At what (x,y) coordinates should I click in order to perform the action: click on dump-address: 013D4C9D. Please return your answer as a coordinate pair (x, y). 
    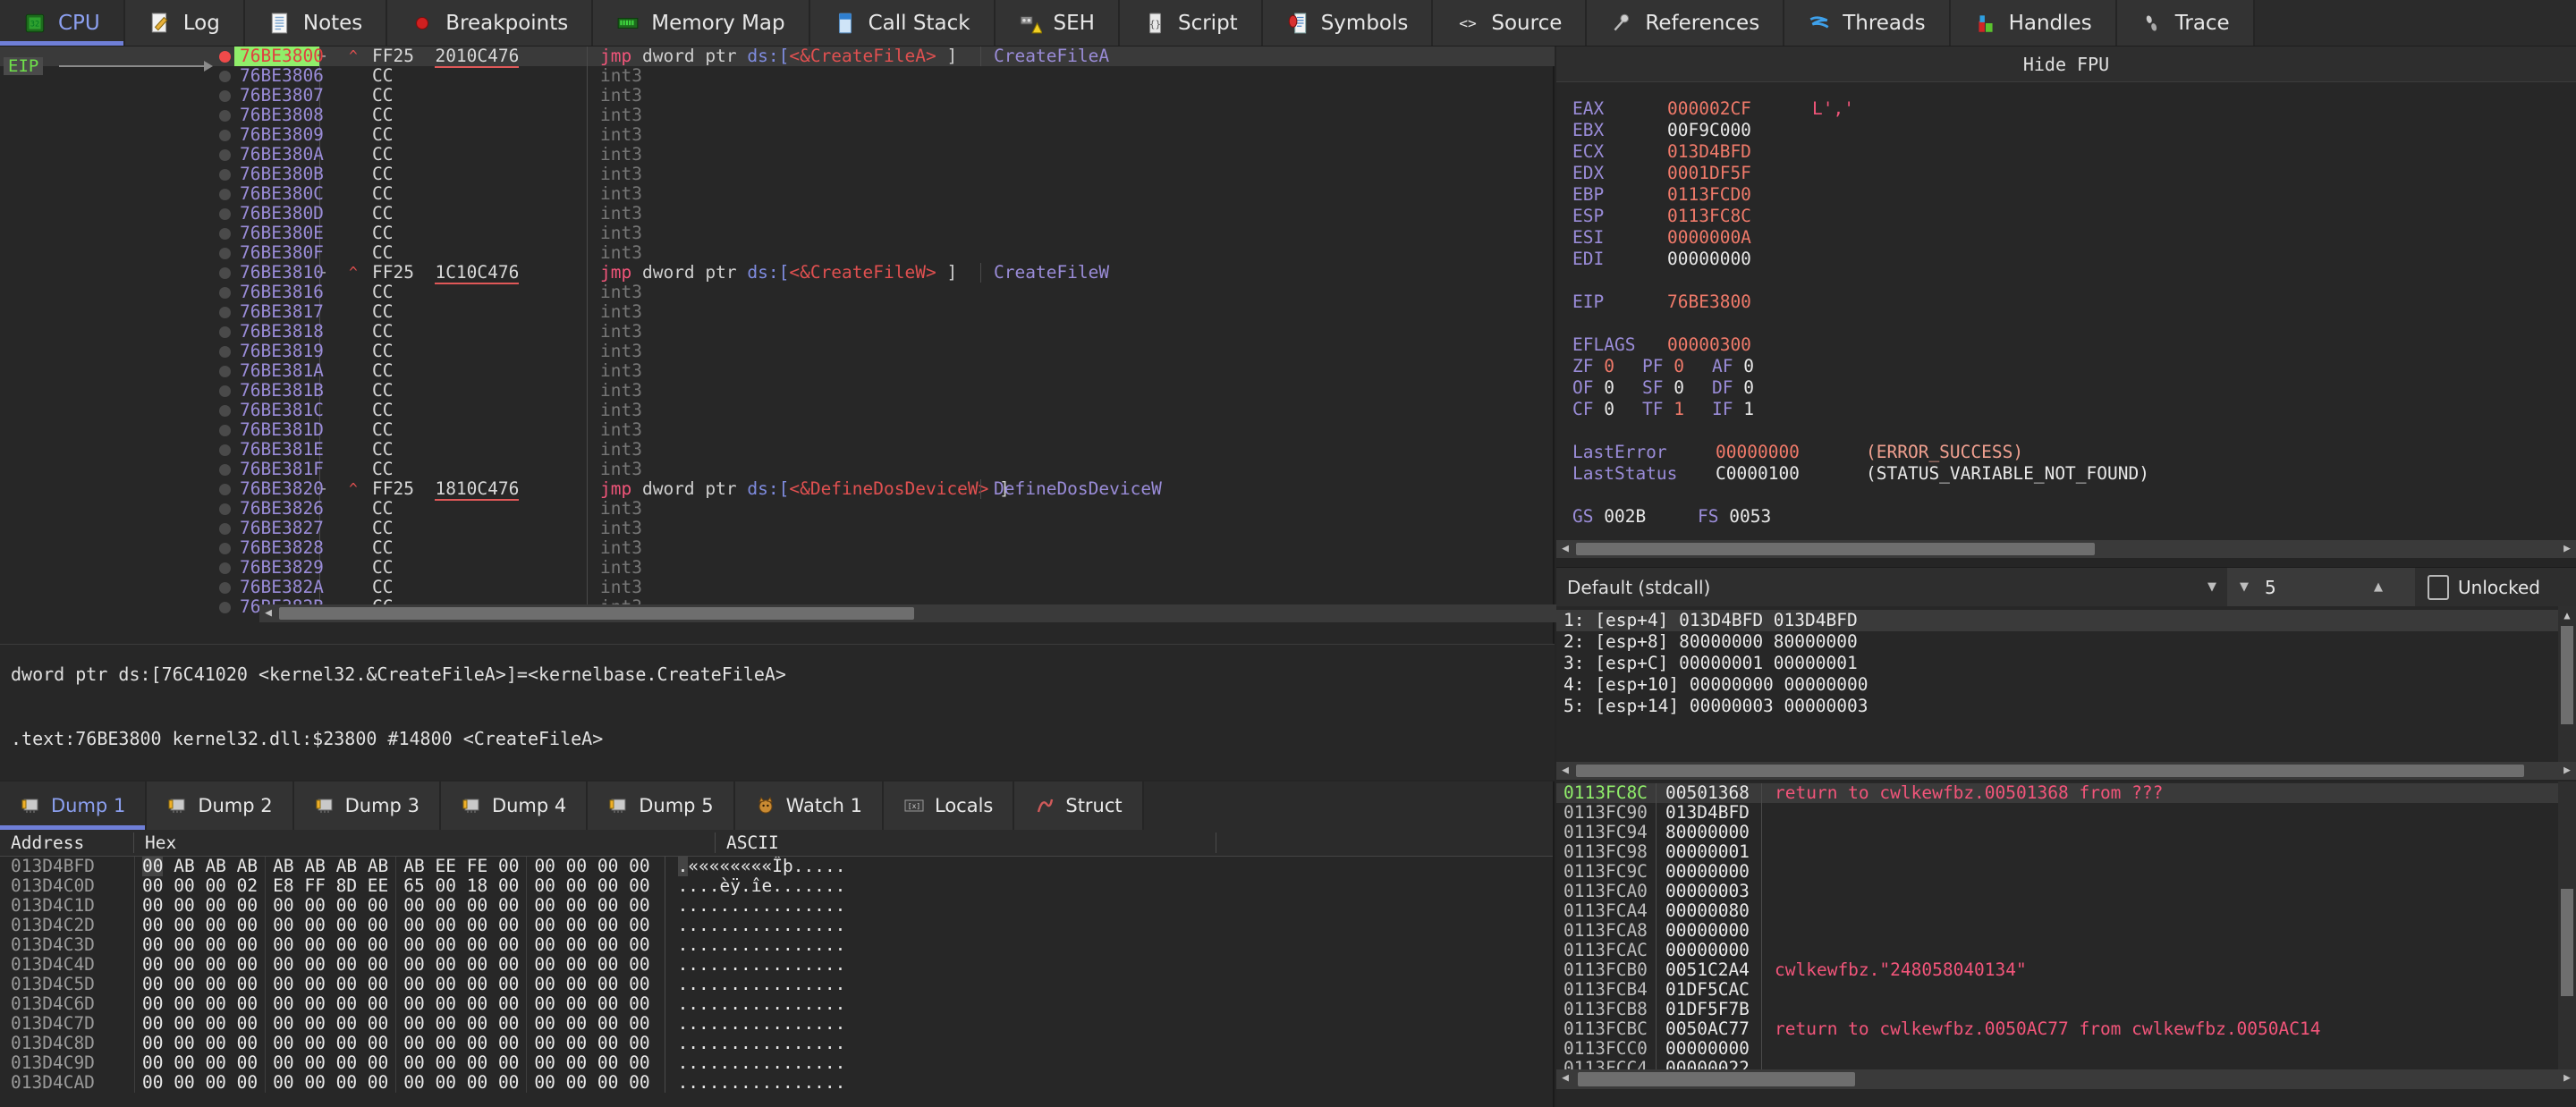
    Looking at the image, I should click on (67, 1063).